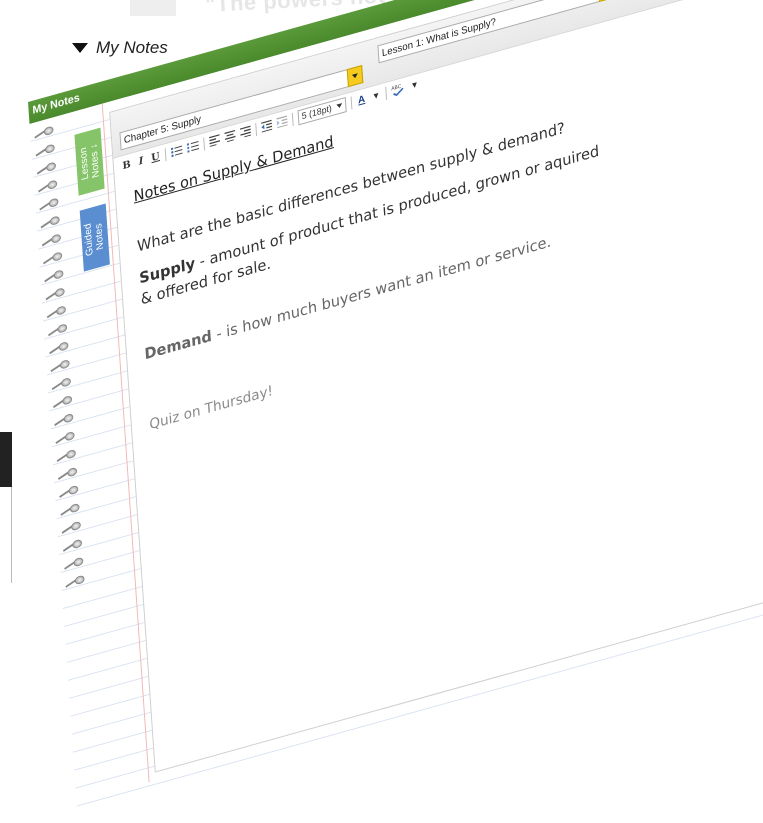  I want to click on tab-guided-notes: Guided Notes, so click(94, 237).